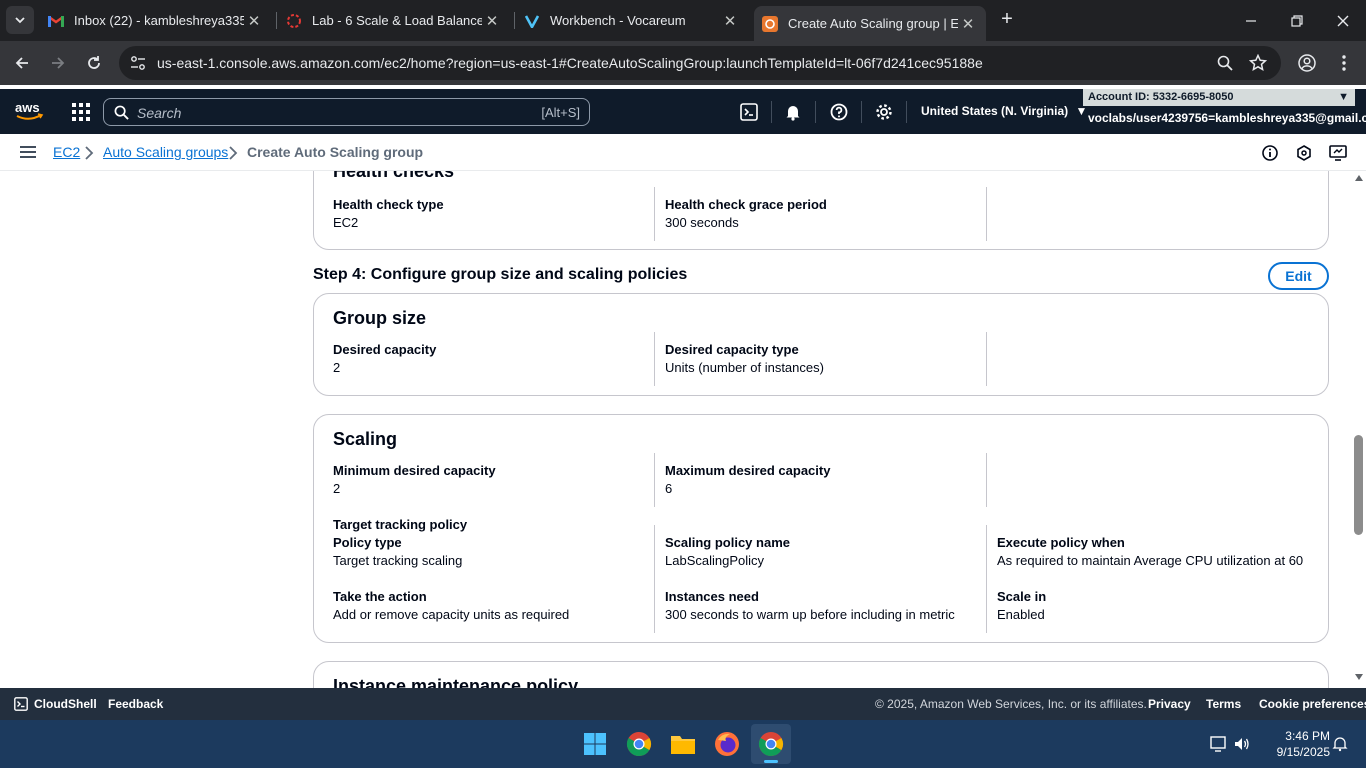  Describe the element at coordinates (732, 349) in the screenshot. I see `field-label: Desired capacity type` at that location.